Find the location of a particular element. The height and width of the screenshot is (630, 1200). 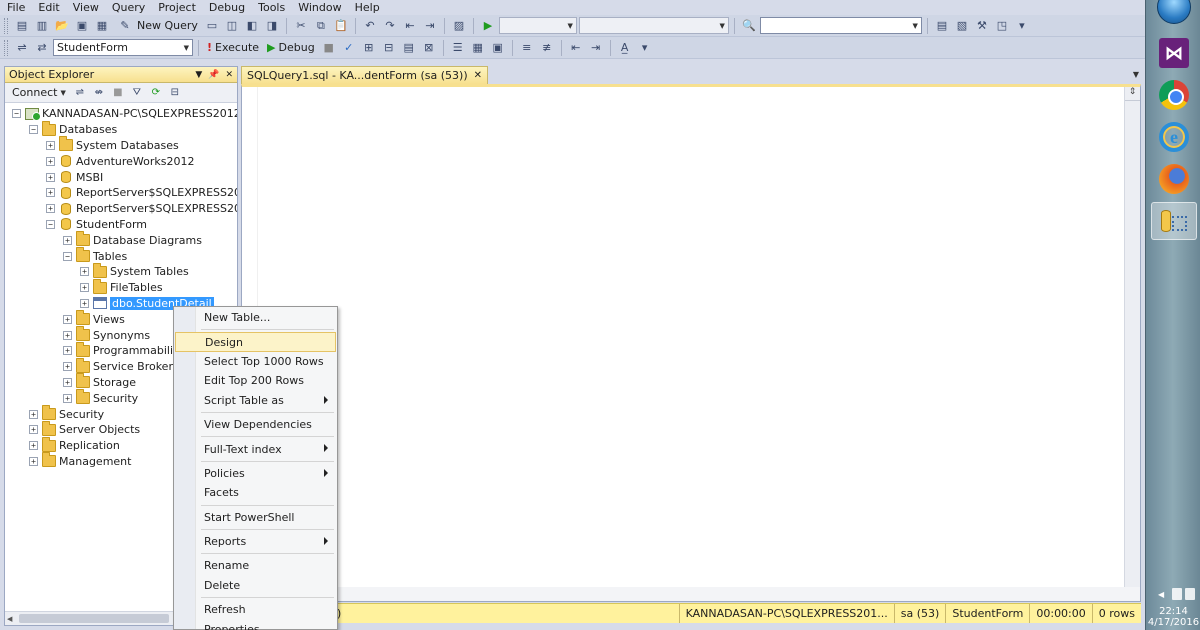

analysis-query-icon: ◫ is located at coordinates (232, 26).